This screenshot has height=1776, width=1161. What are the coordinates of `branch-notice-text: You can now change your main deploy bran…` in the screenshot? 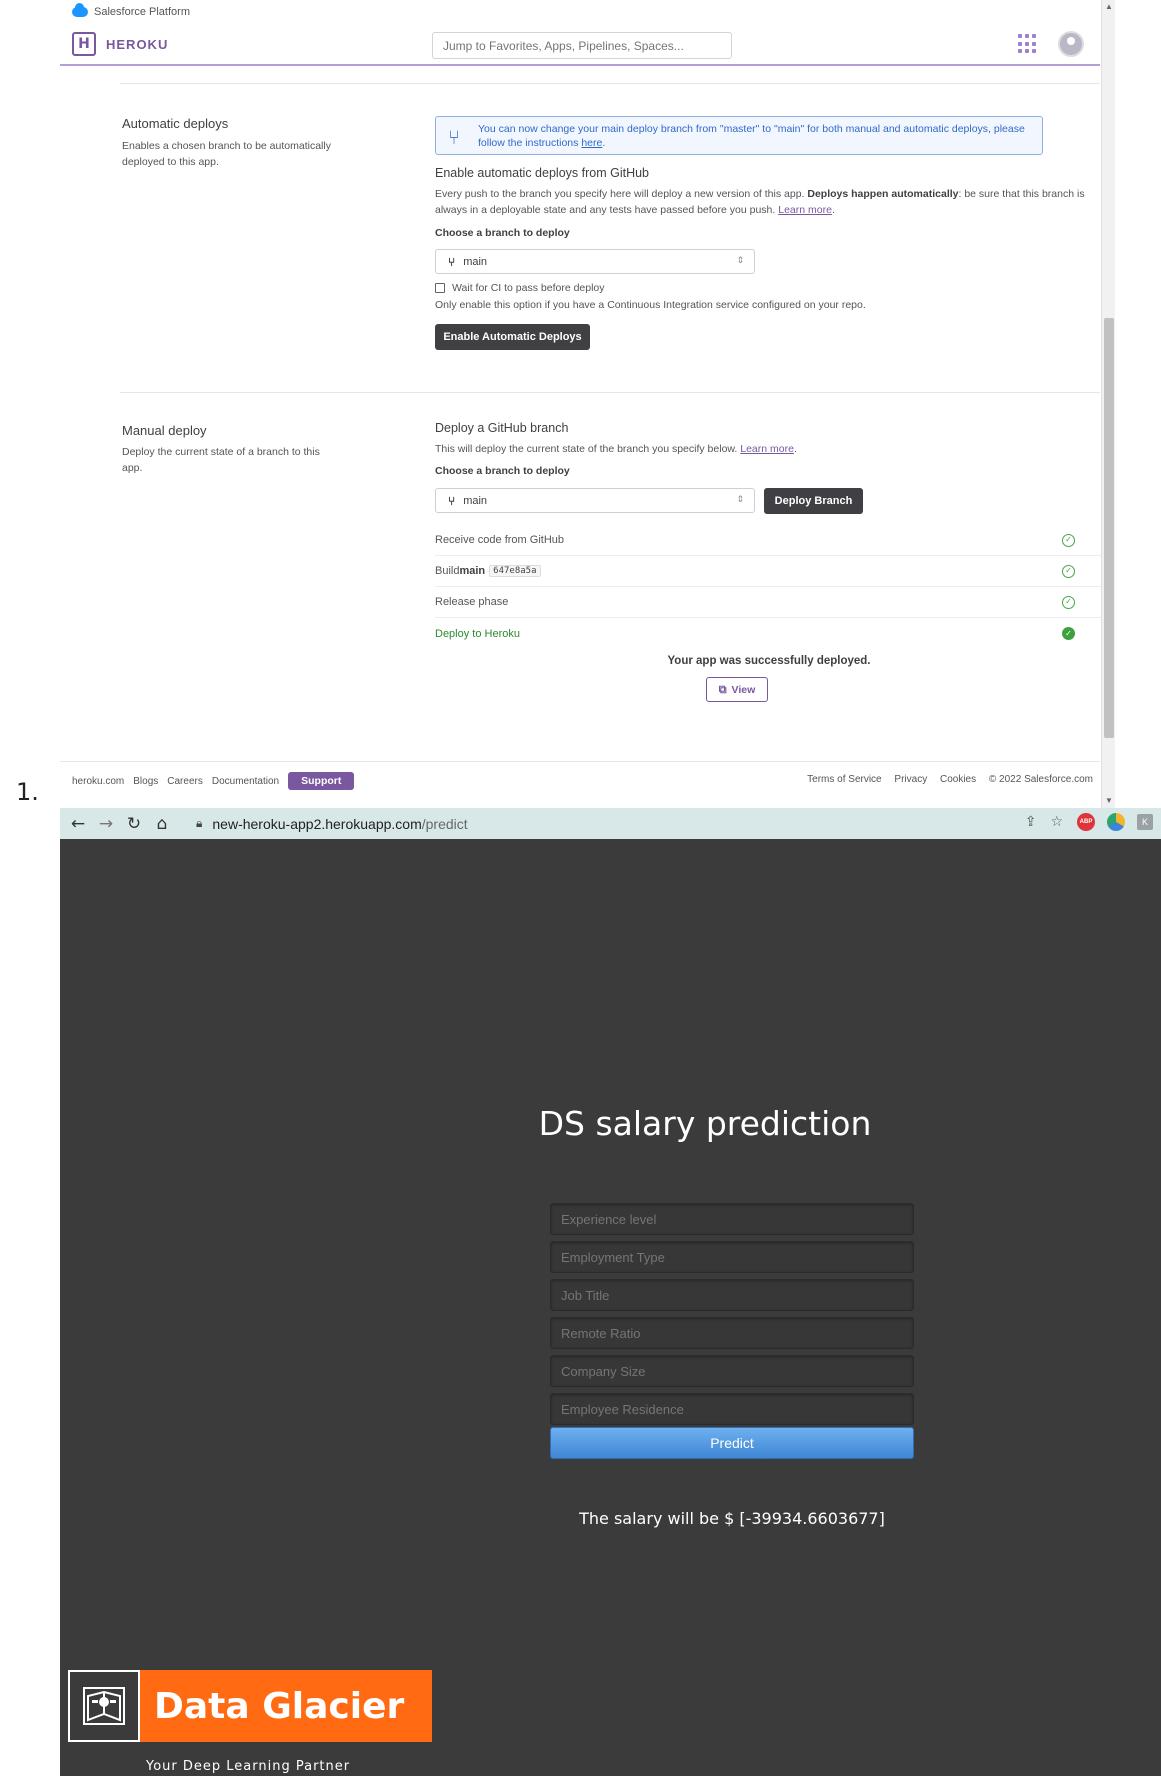 It's located at (751, 136).